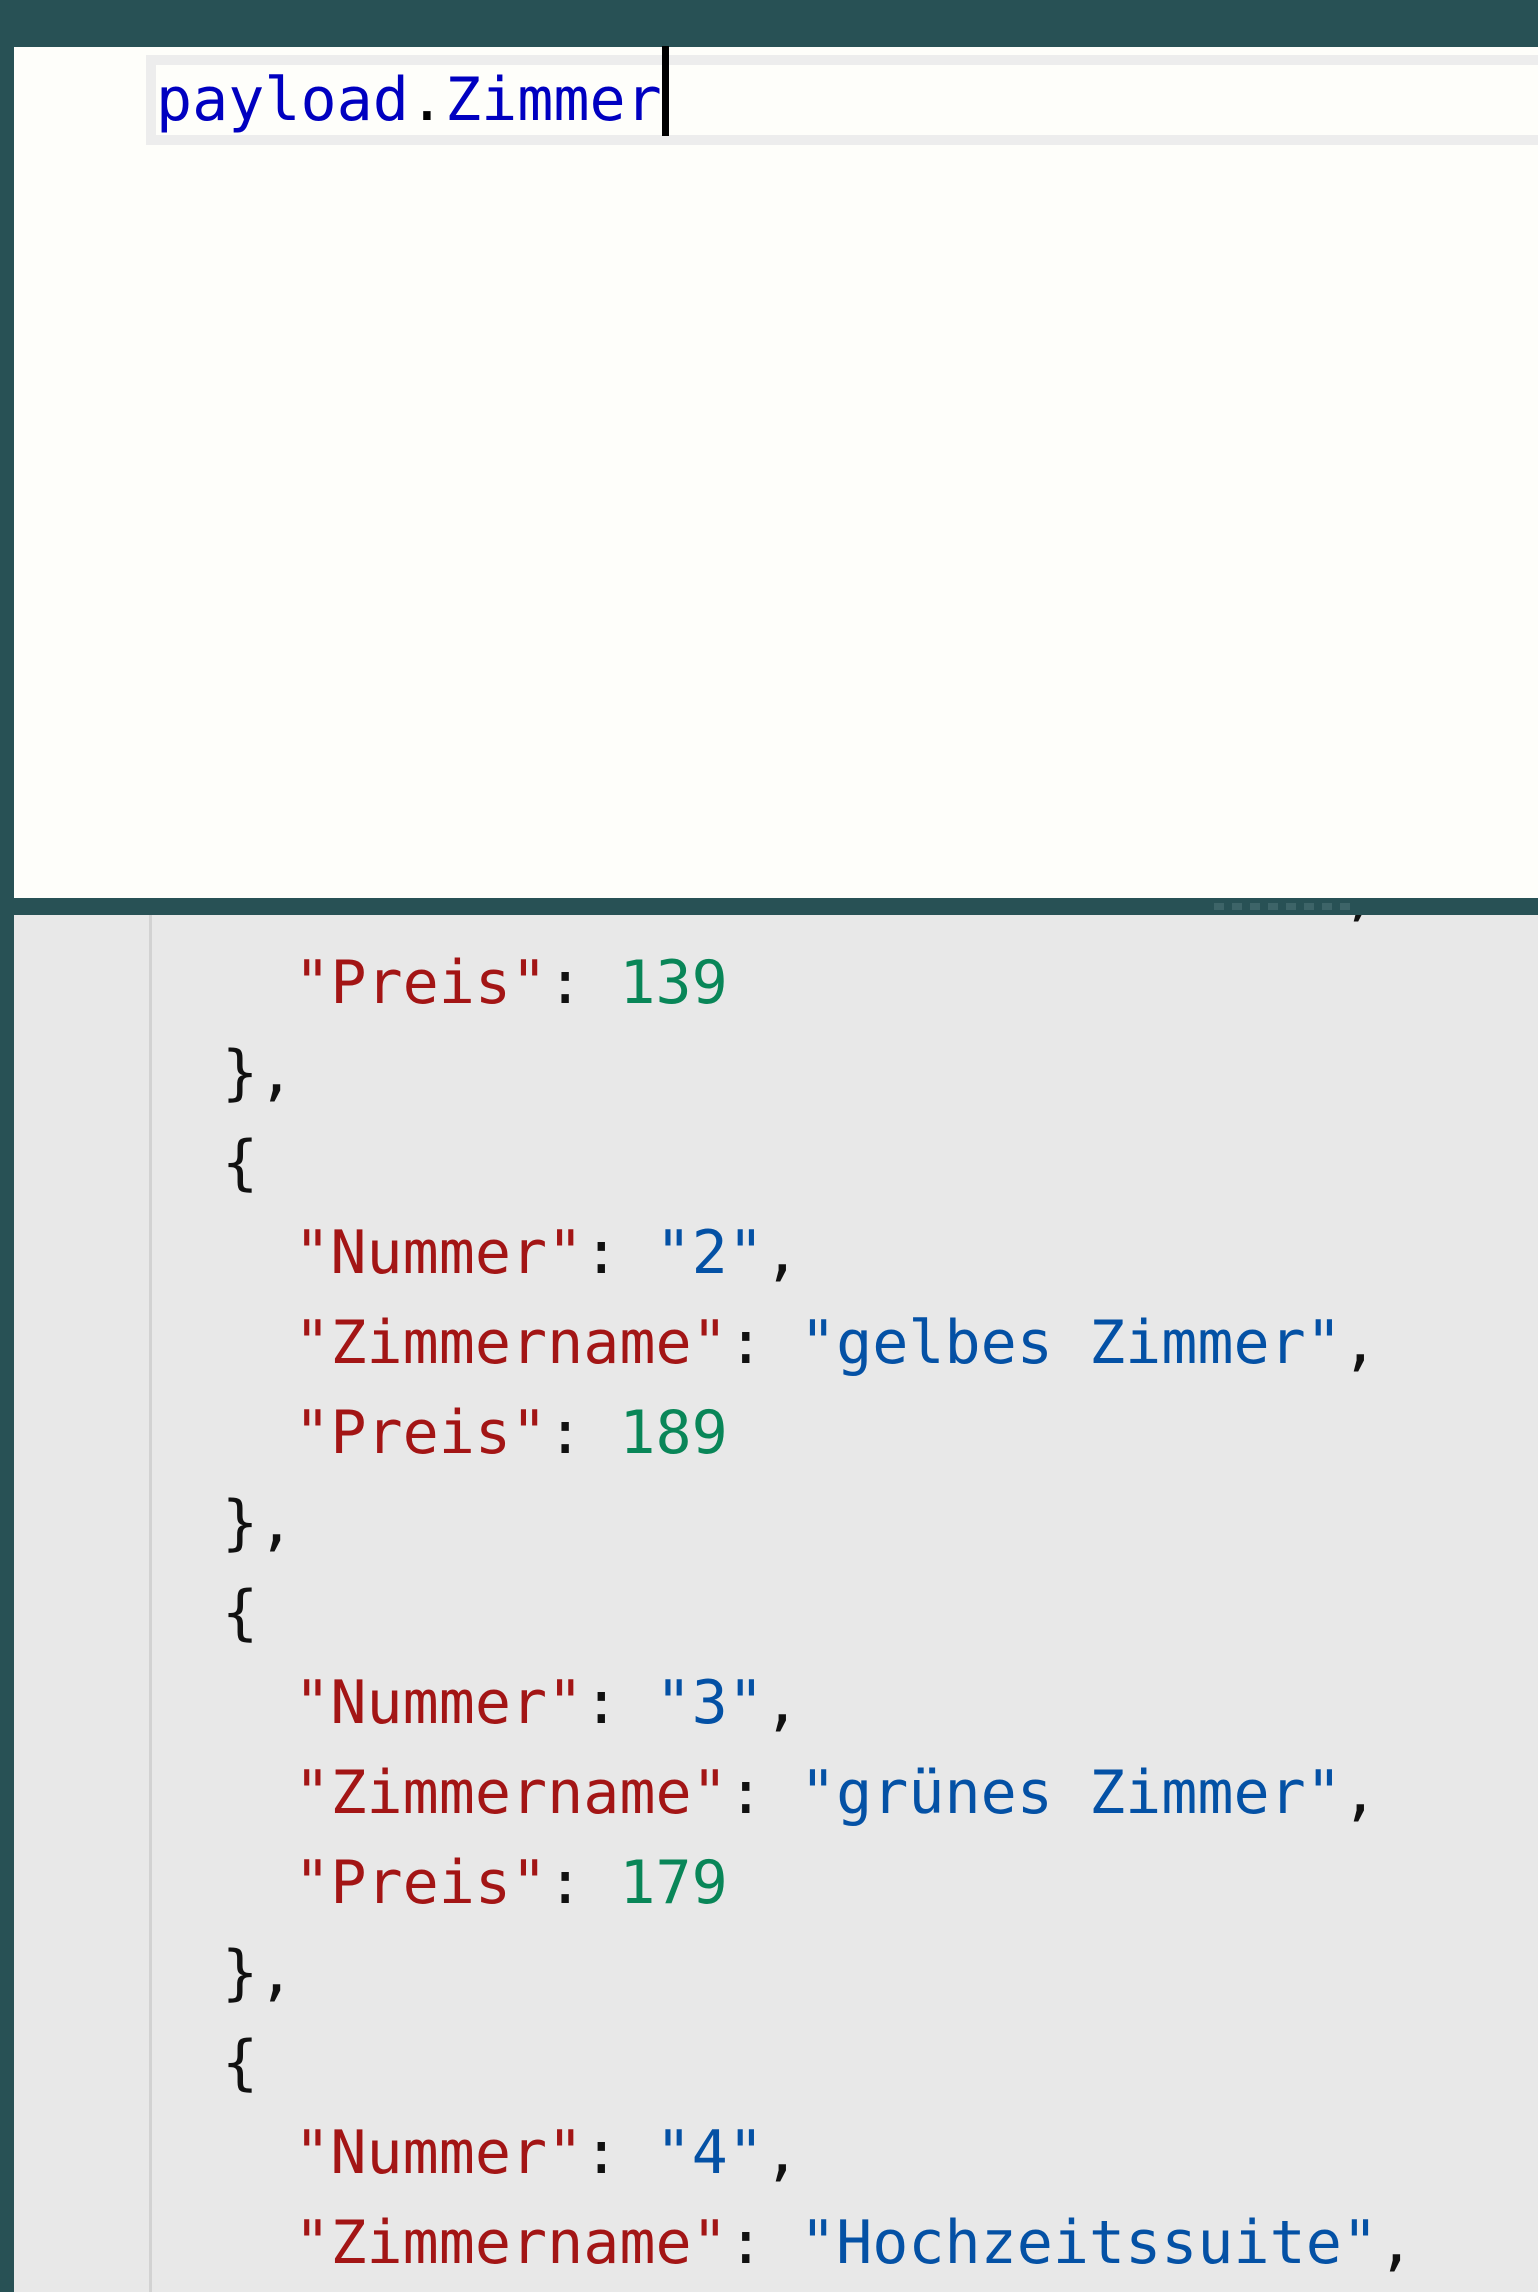  I want to click on json-value: "4", so click(709, 2153).